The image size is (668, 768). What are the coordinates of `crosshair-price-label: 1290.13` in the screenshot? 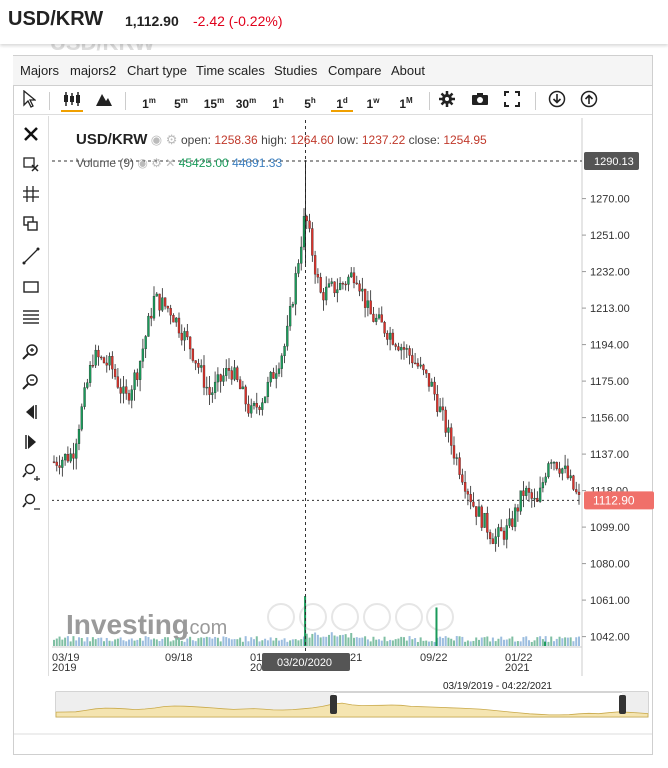 It's located at (614, 162).